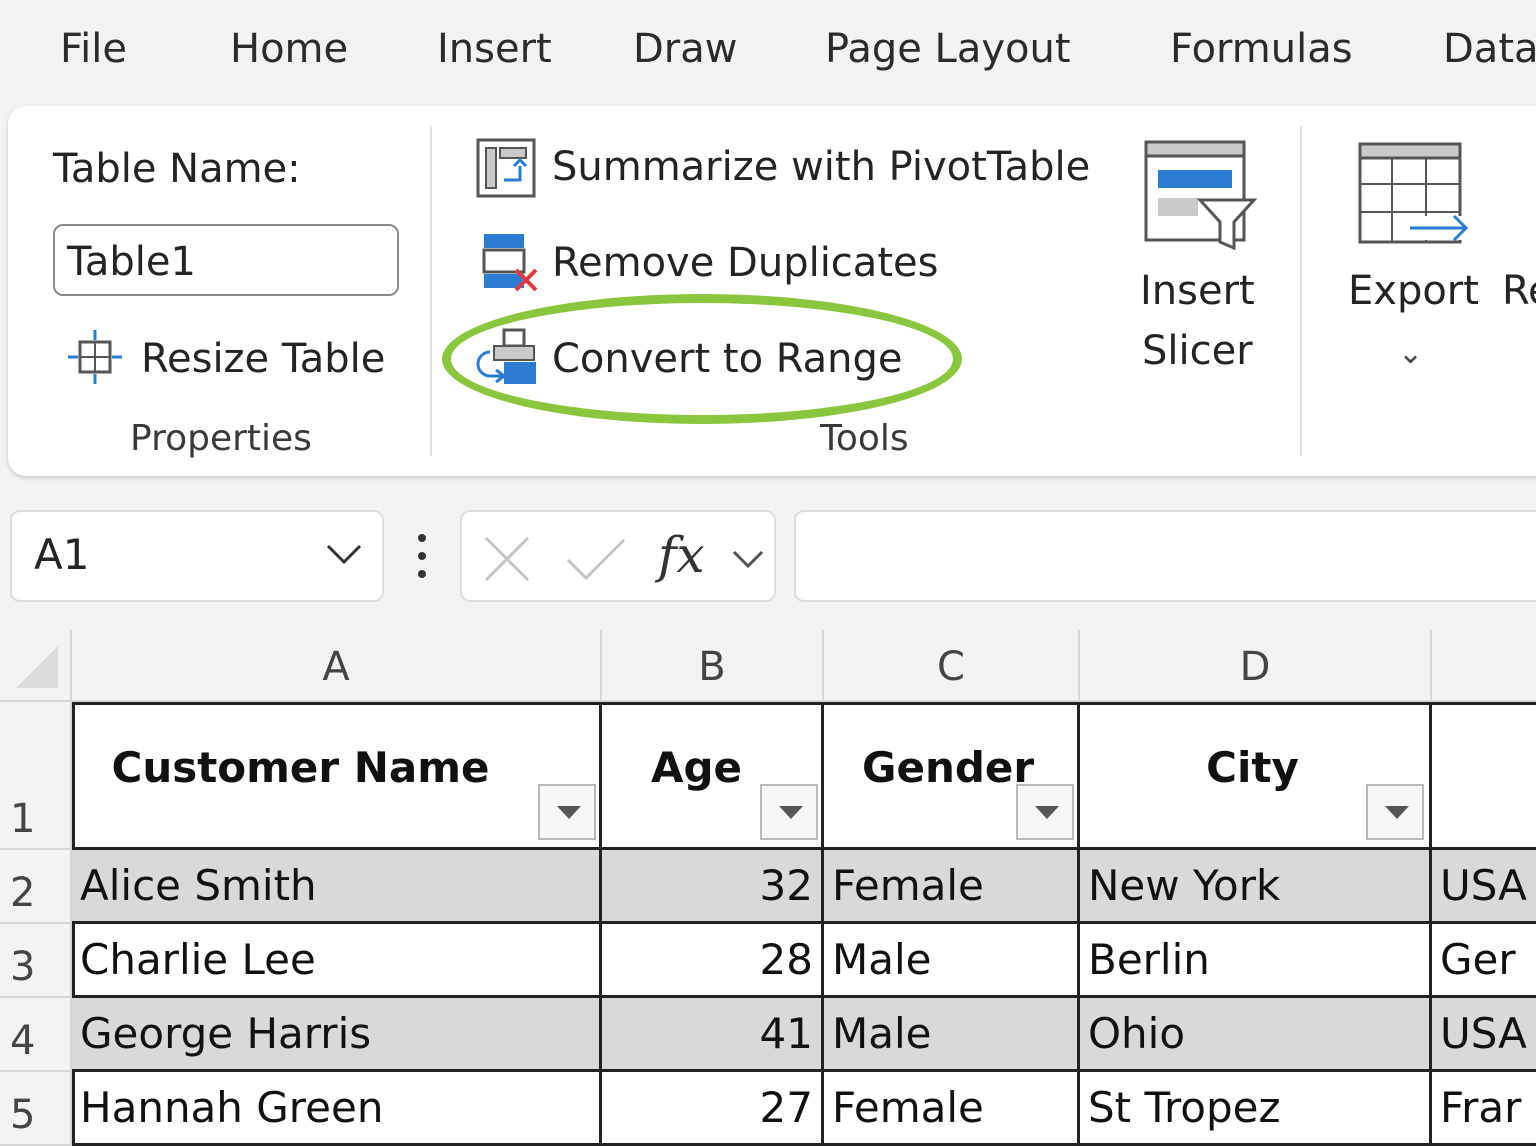  I want to click on tab-draw: Draw, so click(685, 49).